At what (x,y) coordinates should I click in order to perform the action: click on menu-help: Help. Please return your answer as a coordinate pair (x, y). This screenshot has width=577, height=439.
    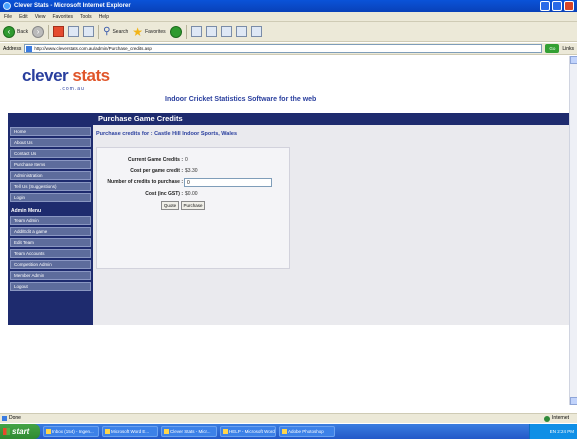
    Looking at the image, I should click on (104, 17).